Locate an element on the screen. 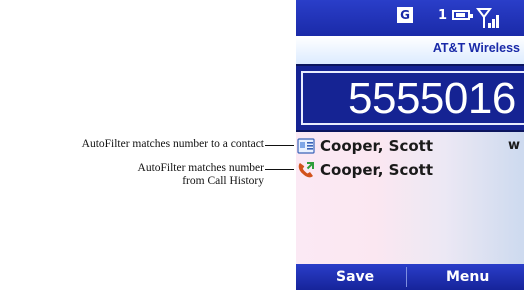 The image size is (524, 290). annotation-text: AutoFilter matches number to a contact is located at coordinates (172, 144).